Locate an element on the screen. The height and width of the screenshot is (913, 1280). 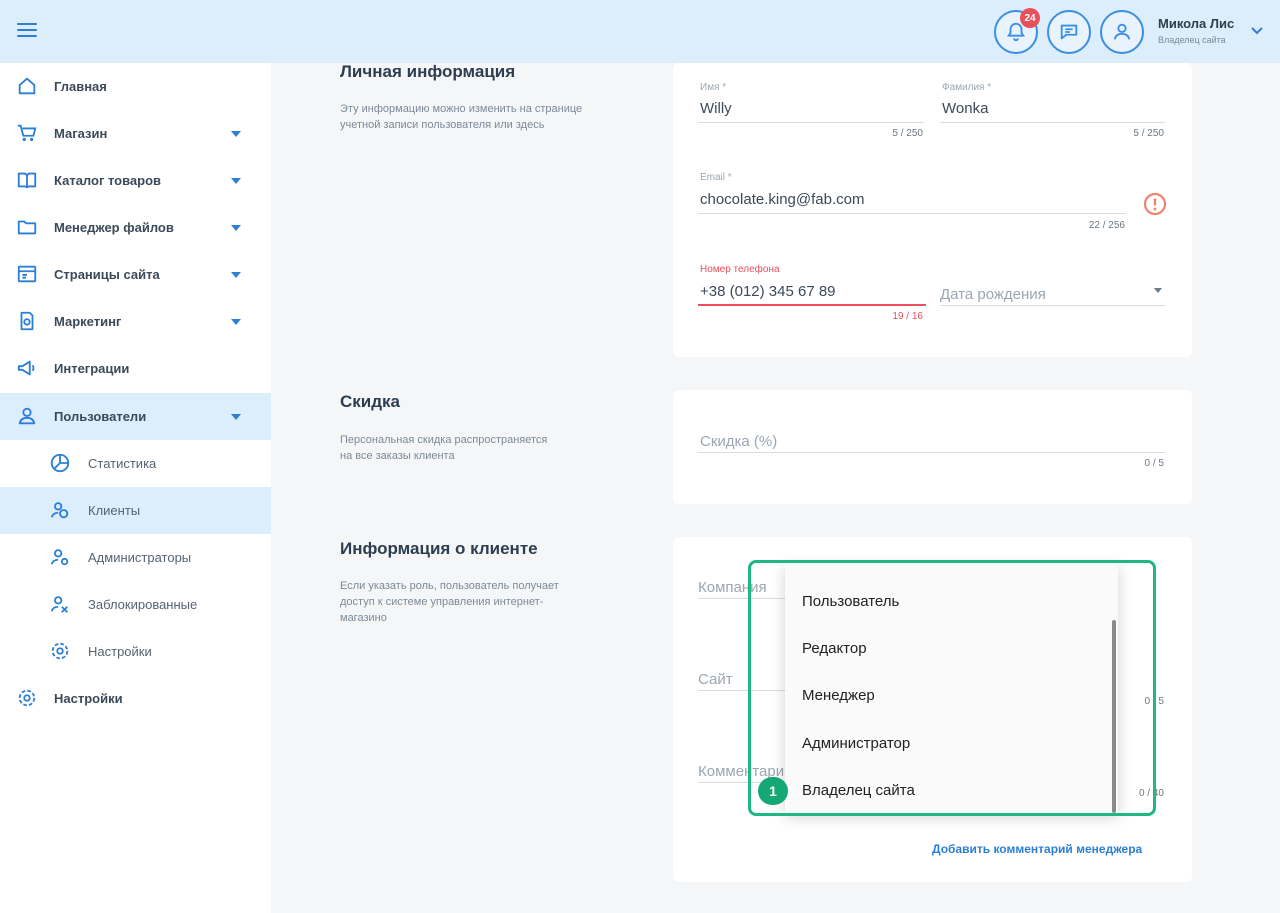
last-name-counter: 5 / 250 is located at coordinates (1148, 133).